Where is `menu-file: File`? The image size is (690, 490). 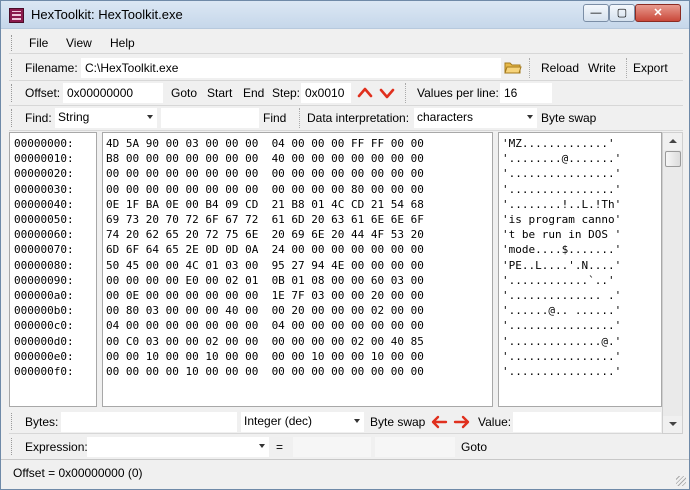
menu-file: File is located at coordinates (38, 43).